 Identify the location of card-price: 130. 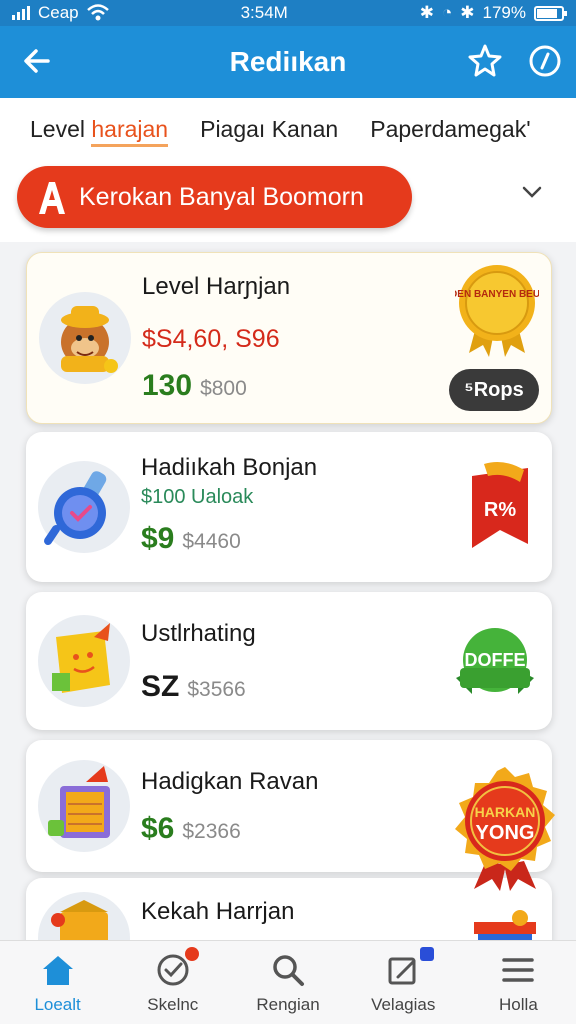
(167, 385).